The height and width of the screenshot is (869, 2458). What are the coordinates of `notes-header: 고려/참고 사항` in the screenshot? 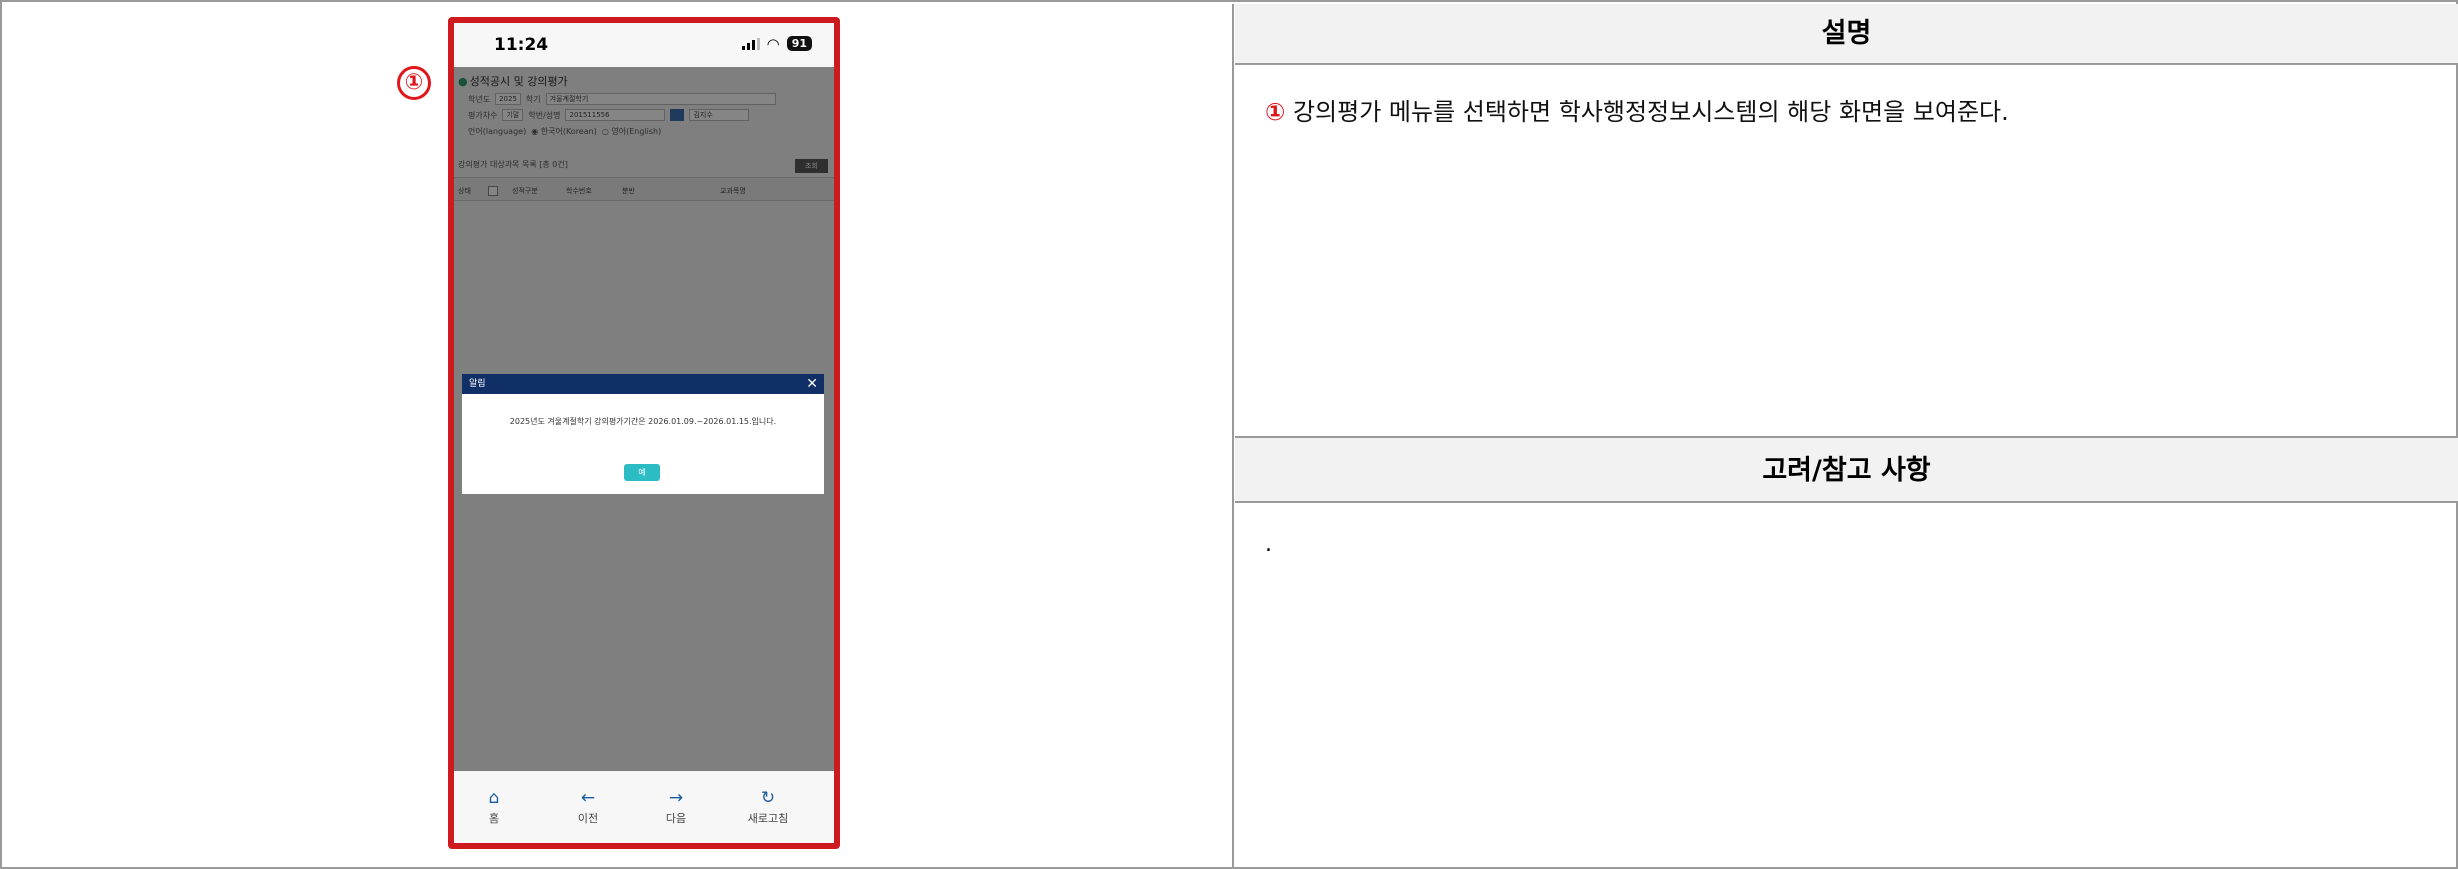 It's located at (1846, 469).